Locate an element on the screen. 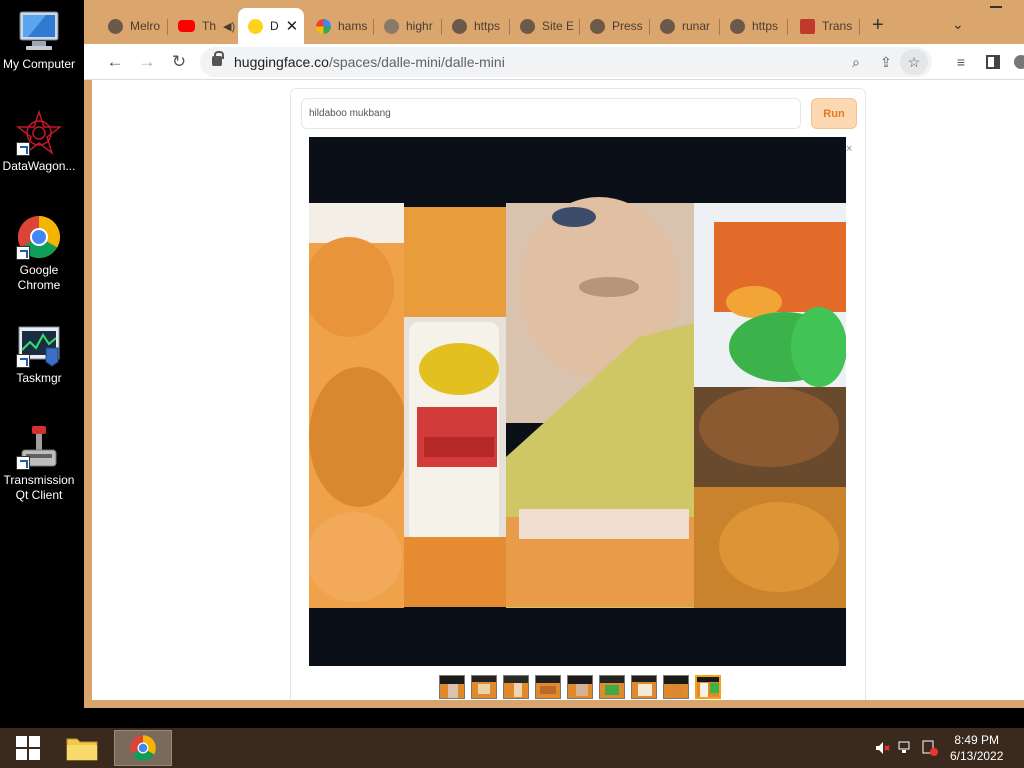 This screenshot has height=768, width=1024. tab-melro: Melro is located at coordinates (133, 26).